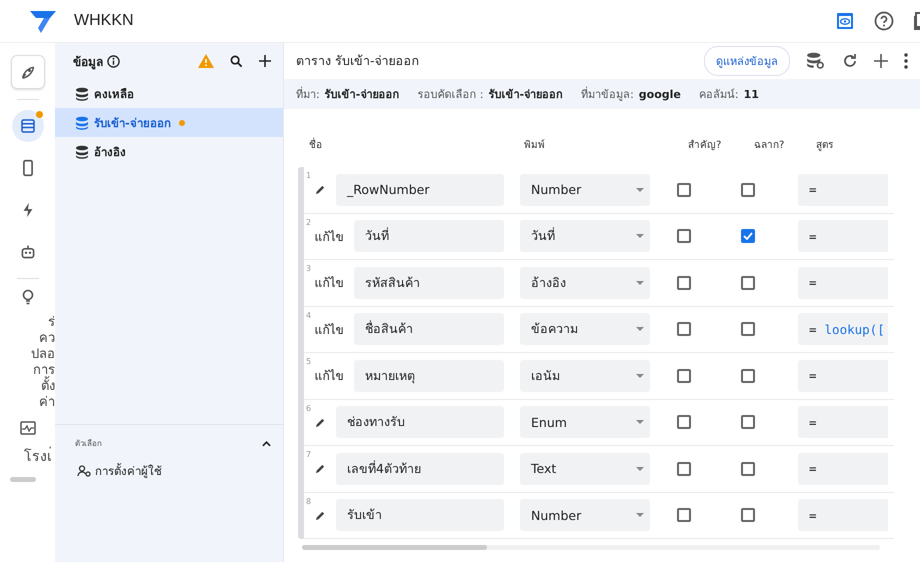 The height and width of the screenshot is (562, 920). What do you see at coordinates (358, 61) in the screenshot?
I see `table-title: ตาราง รับเข้า-จ่ายออก` at bounding box center [358, 61].